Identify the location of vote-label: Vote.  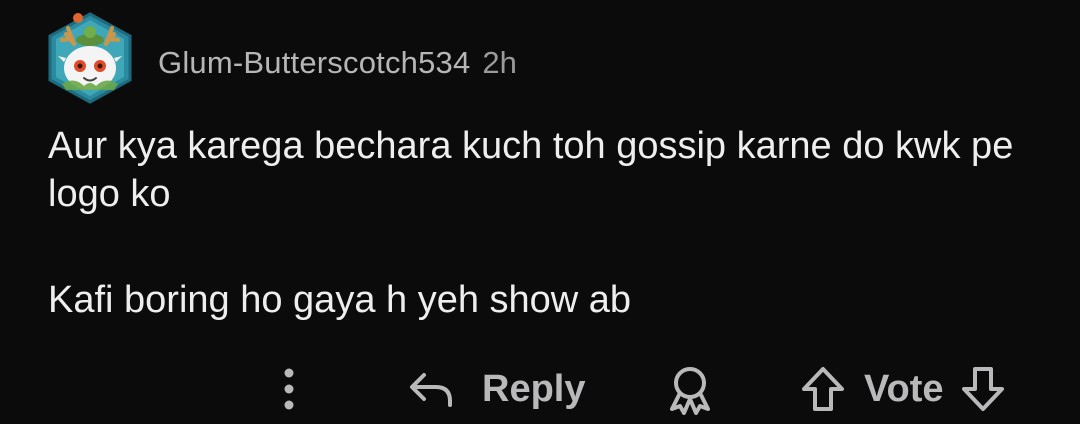
(904, 388).